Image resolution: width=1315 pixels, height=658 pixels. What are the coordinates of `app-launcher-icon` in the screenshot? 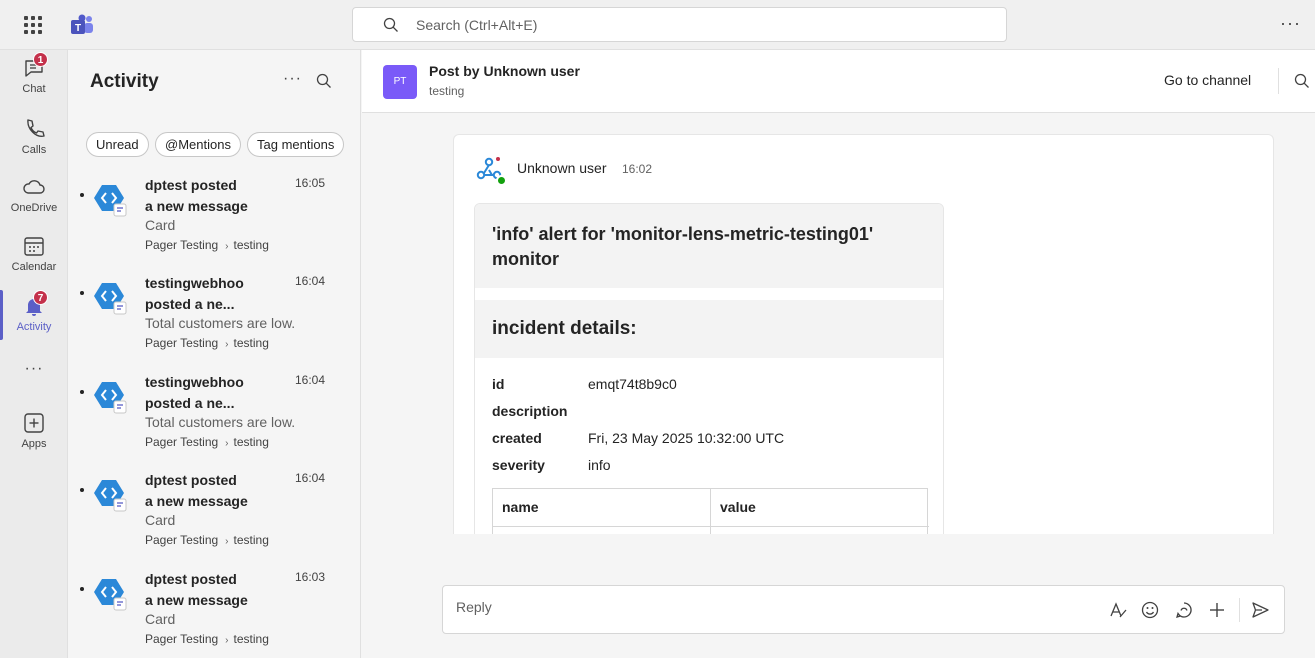 It's located at (33, 25).